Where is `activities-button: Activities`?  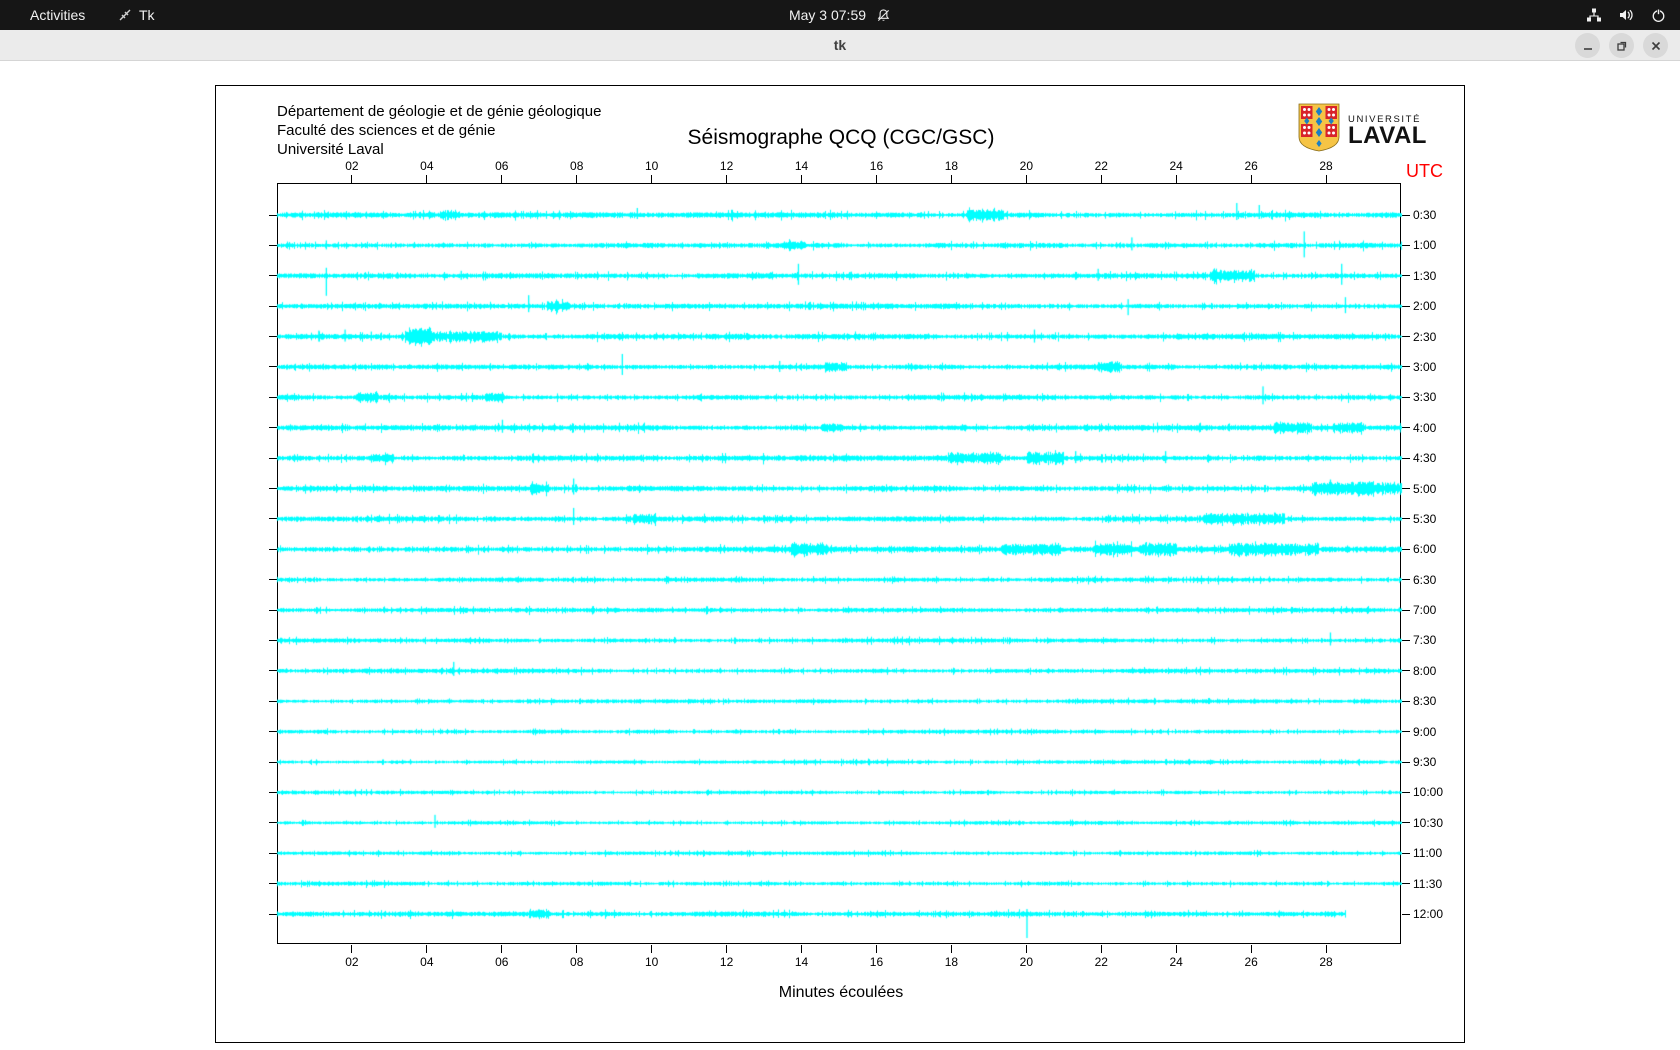 activities-button: Activities is located at coordinates (57, 15).